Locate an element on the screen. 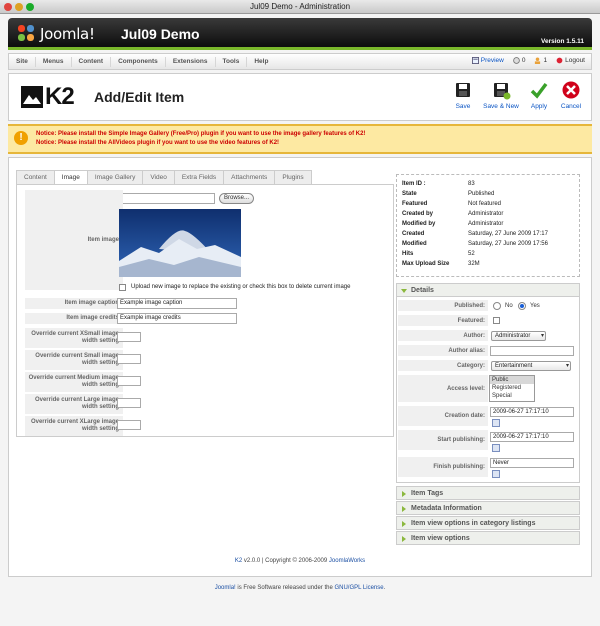 The image size is (600, 626). checkmark-icon is located at coordinates (539, 90).